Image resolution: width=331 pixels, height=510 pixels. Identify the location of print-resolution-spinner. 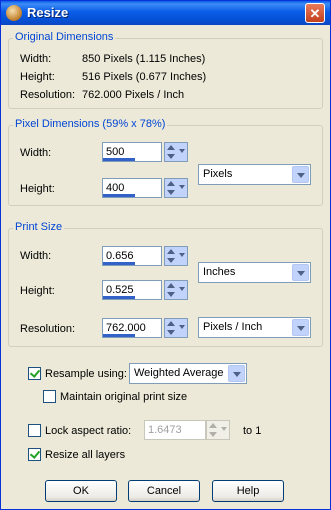
(176, 328).